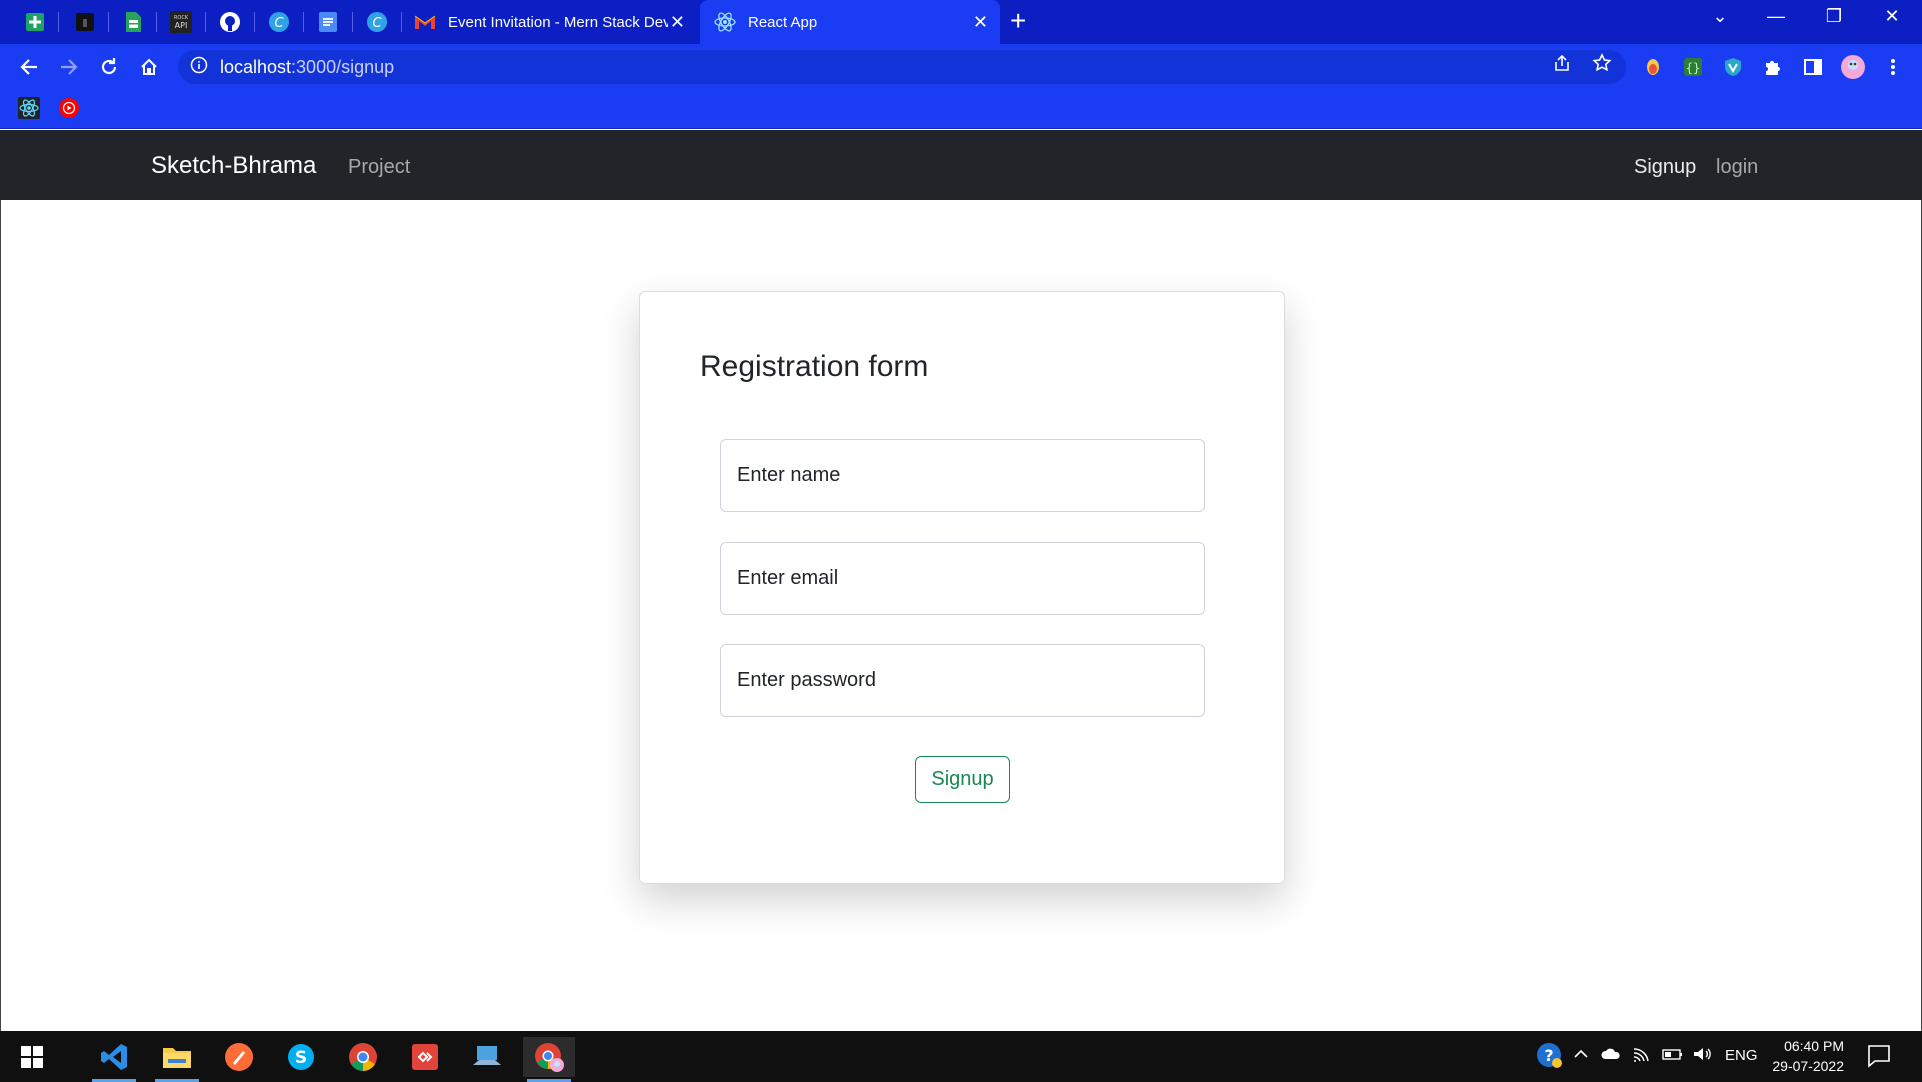 Image resolution: width=1922 pixels, height=1082 pixels. Describe the element at coordinates (29, 110) in the screenshot. I see `react-bookmark-icon` at that location.